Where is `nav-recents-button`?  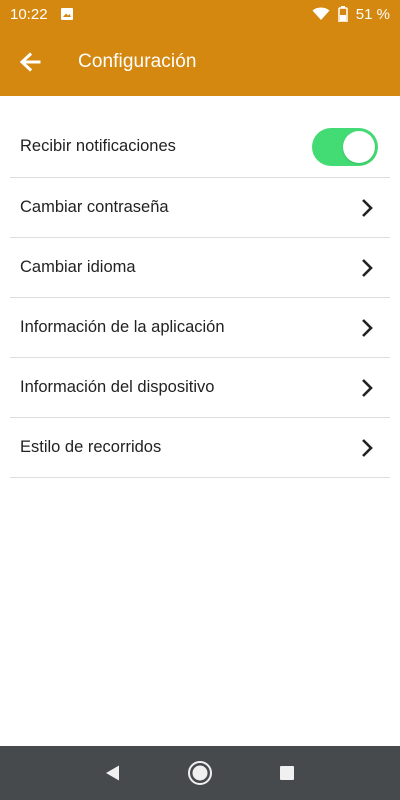 nav-recents-button is located at coordinates (287, 773).